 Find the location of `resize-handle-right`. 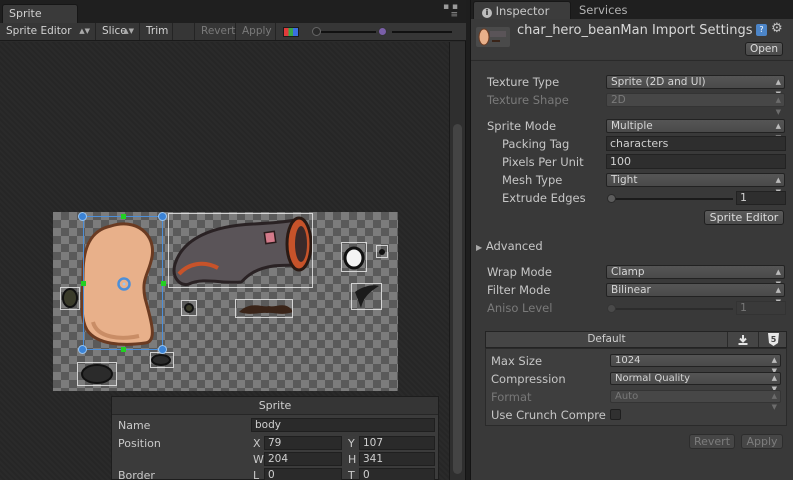

resize-handle-right is located at coordinates (163, 283).